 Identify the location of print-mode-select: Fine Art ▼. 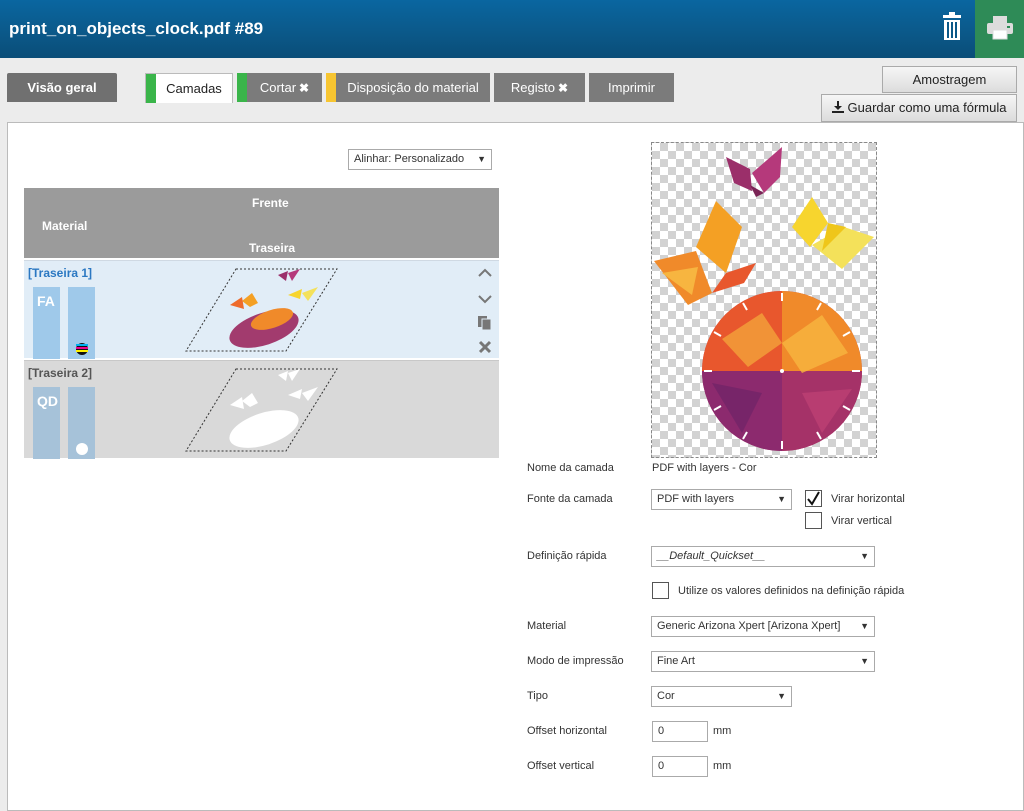
(763, 661).